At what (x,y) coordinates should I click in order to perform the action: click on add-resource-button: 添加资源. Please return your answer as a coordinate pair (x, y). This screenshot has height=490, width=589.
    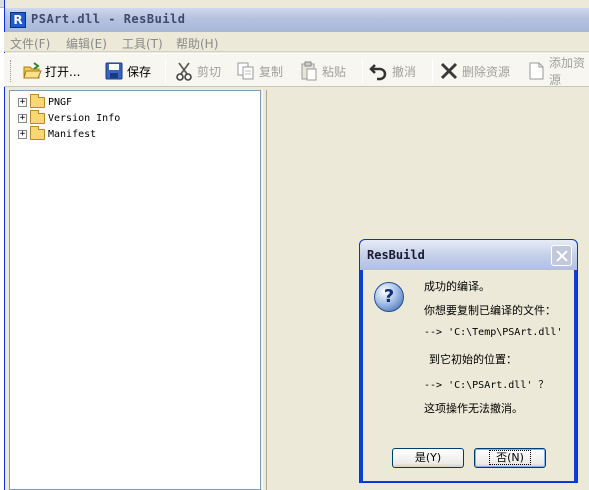
    Looking at the image, I should click on (557, 71).